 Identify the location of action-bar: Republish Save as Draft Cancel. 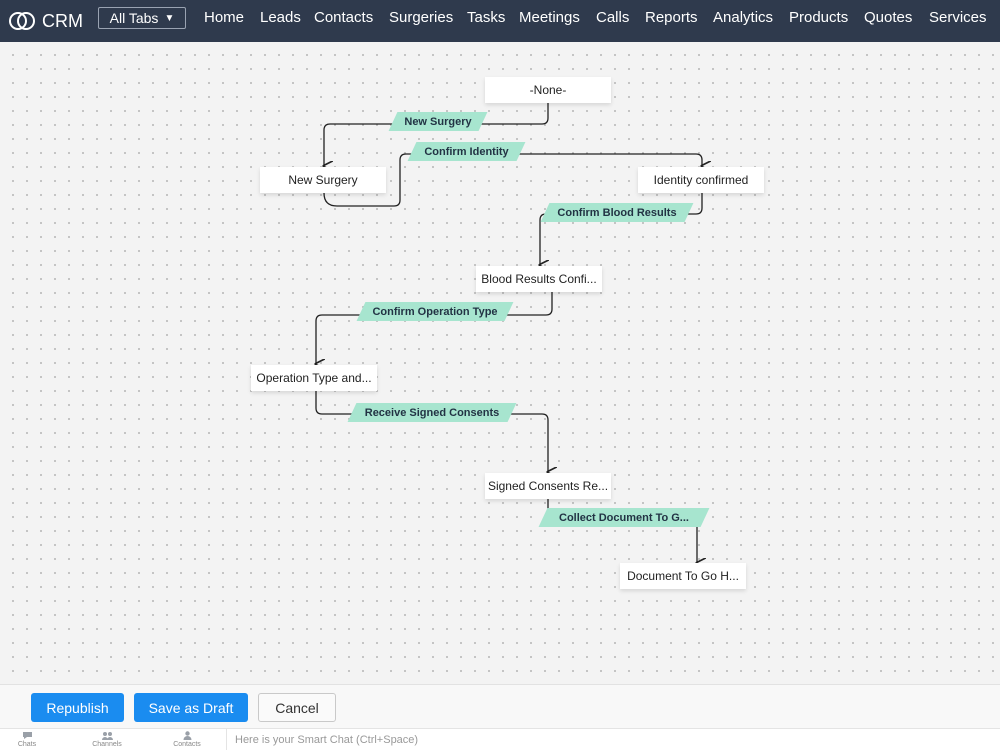
(500, 706).